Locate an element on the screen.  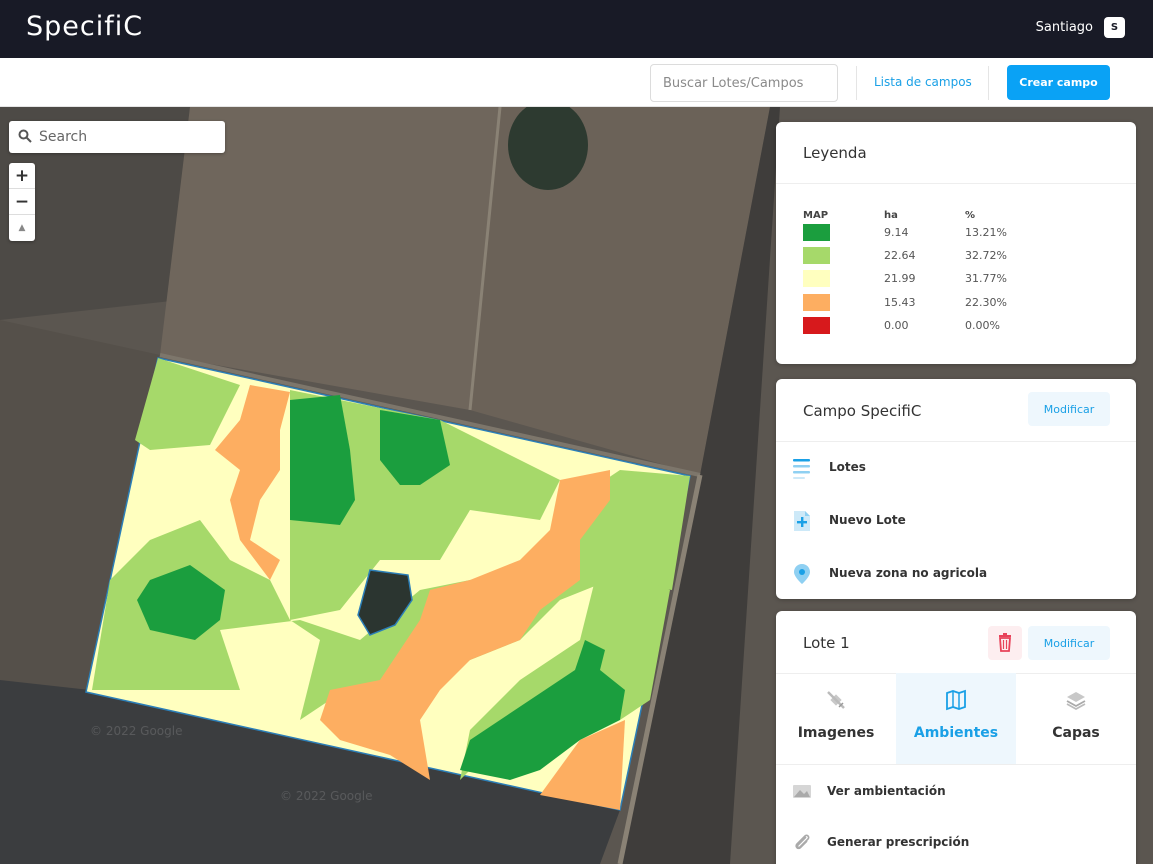
compass-button: ▲ is located at coordinates (22, 228).